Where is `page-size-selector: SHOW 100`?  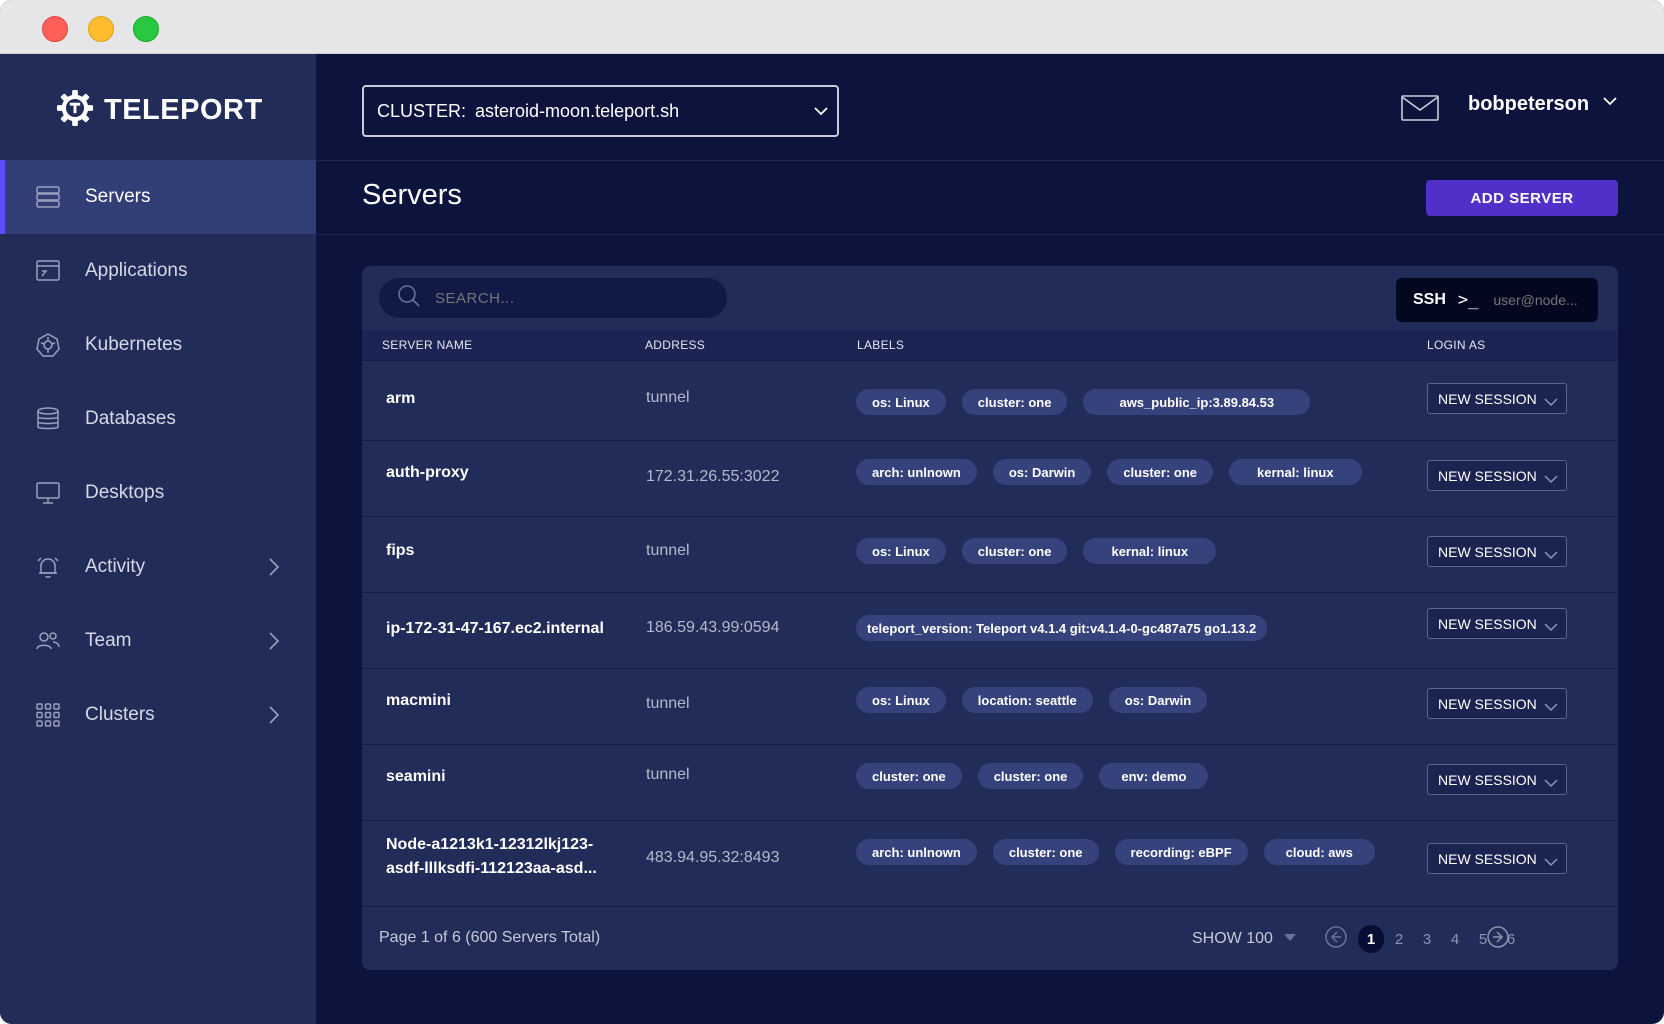 page-size-selector: SHOW 100 is located at coordinates (1244, 939).